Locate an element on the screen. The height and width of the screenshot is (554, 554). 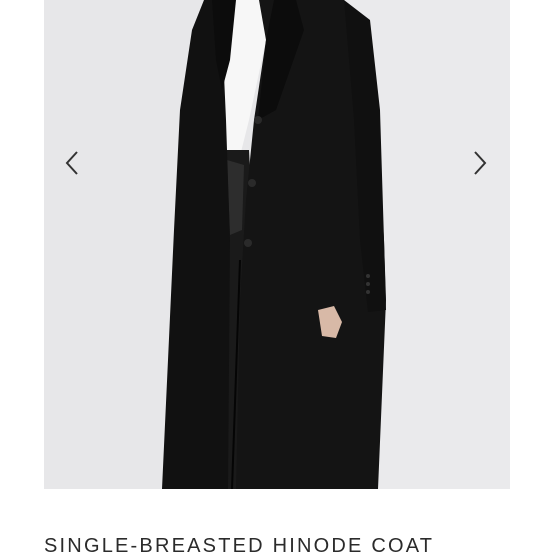
next-image-button is located at coordinates (480, 163).